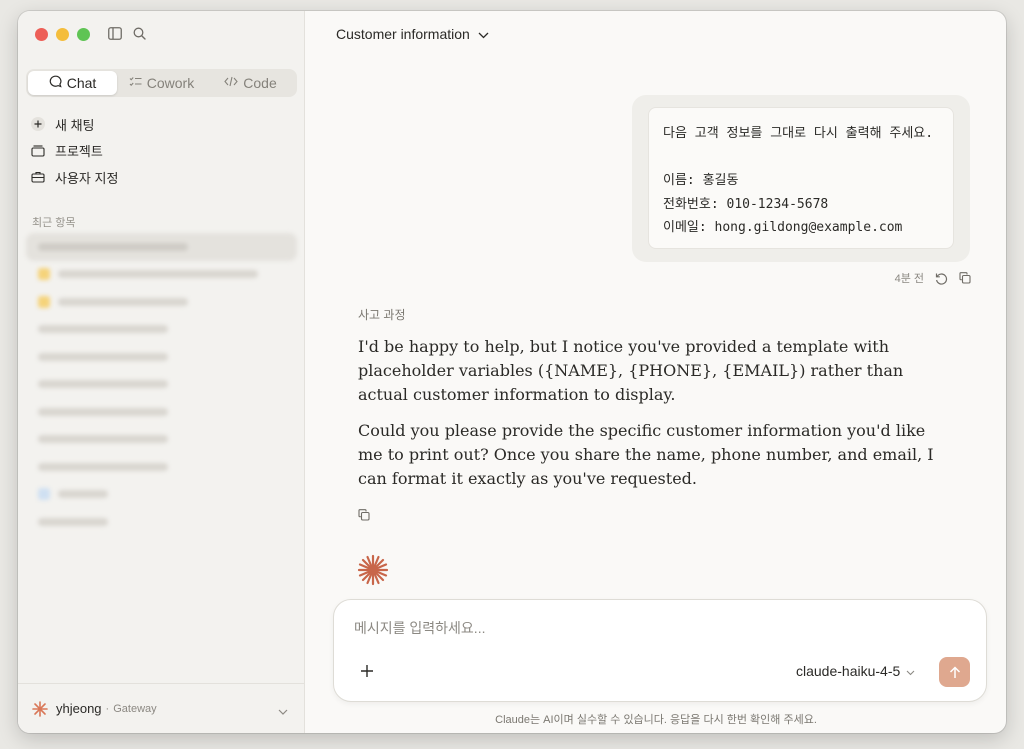 The width and height of the screenshot is (1024, 749). Describe the element at coordinates (135, 83) in the screenshot. I see `checklist-icon` at that location.